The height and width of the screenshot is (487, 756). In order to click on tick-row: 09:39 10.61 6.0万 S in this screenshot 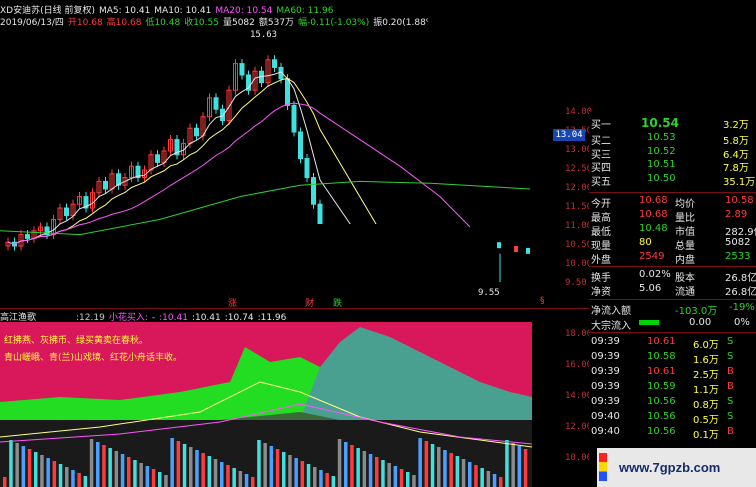, I will do `click(672, 343)`.